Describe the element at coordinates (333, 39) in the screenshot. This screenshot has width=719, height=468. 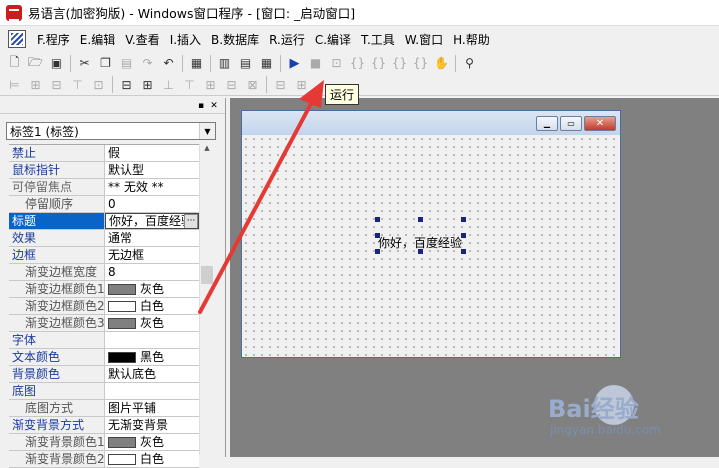
I see `menu-compile: C.编译` at that location.